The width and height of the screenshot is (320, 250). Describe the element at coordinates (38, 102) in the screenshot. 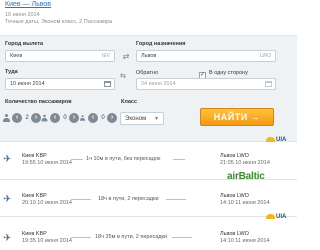

I see `passengers-label: Количество пассажиров` at that location.